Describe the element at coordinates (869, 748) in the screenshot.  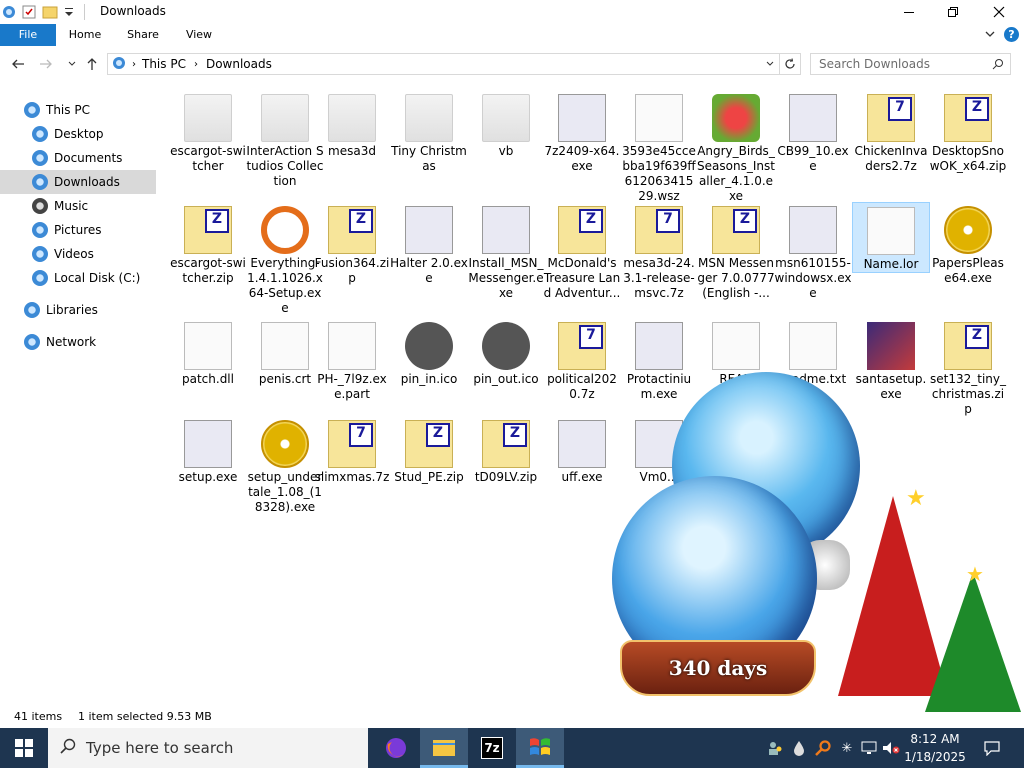
I see `network-tray-icon` at that location.